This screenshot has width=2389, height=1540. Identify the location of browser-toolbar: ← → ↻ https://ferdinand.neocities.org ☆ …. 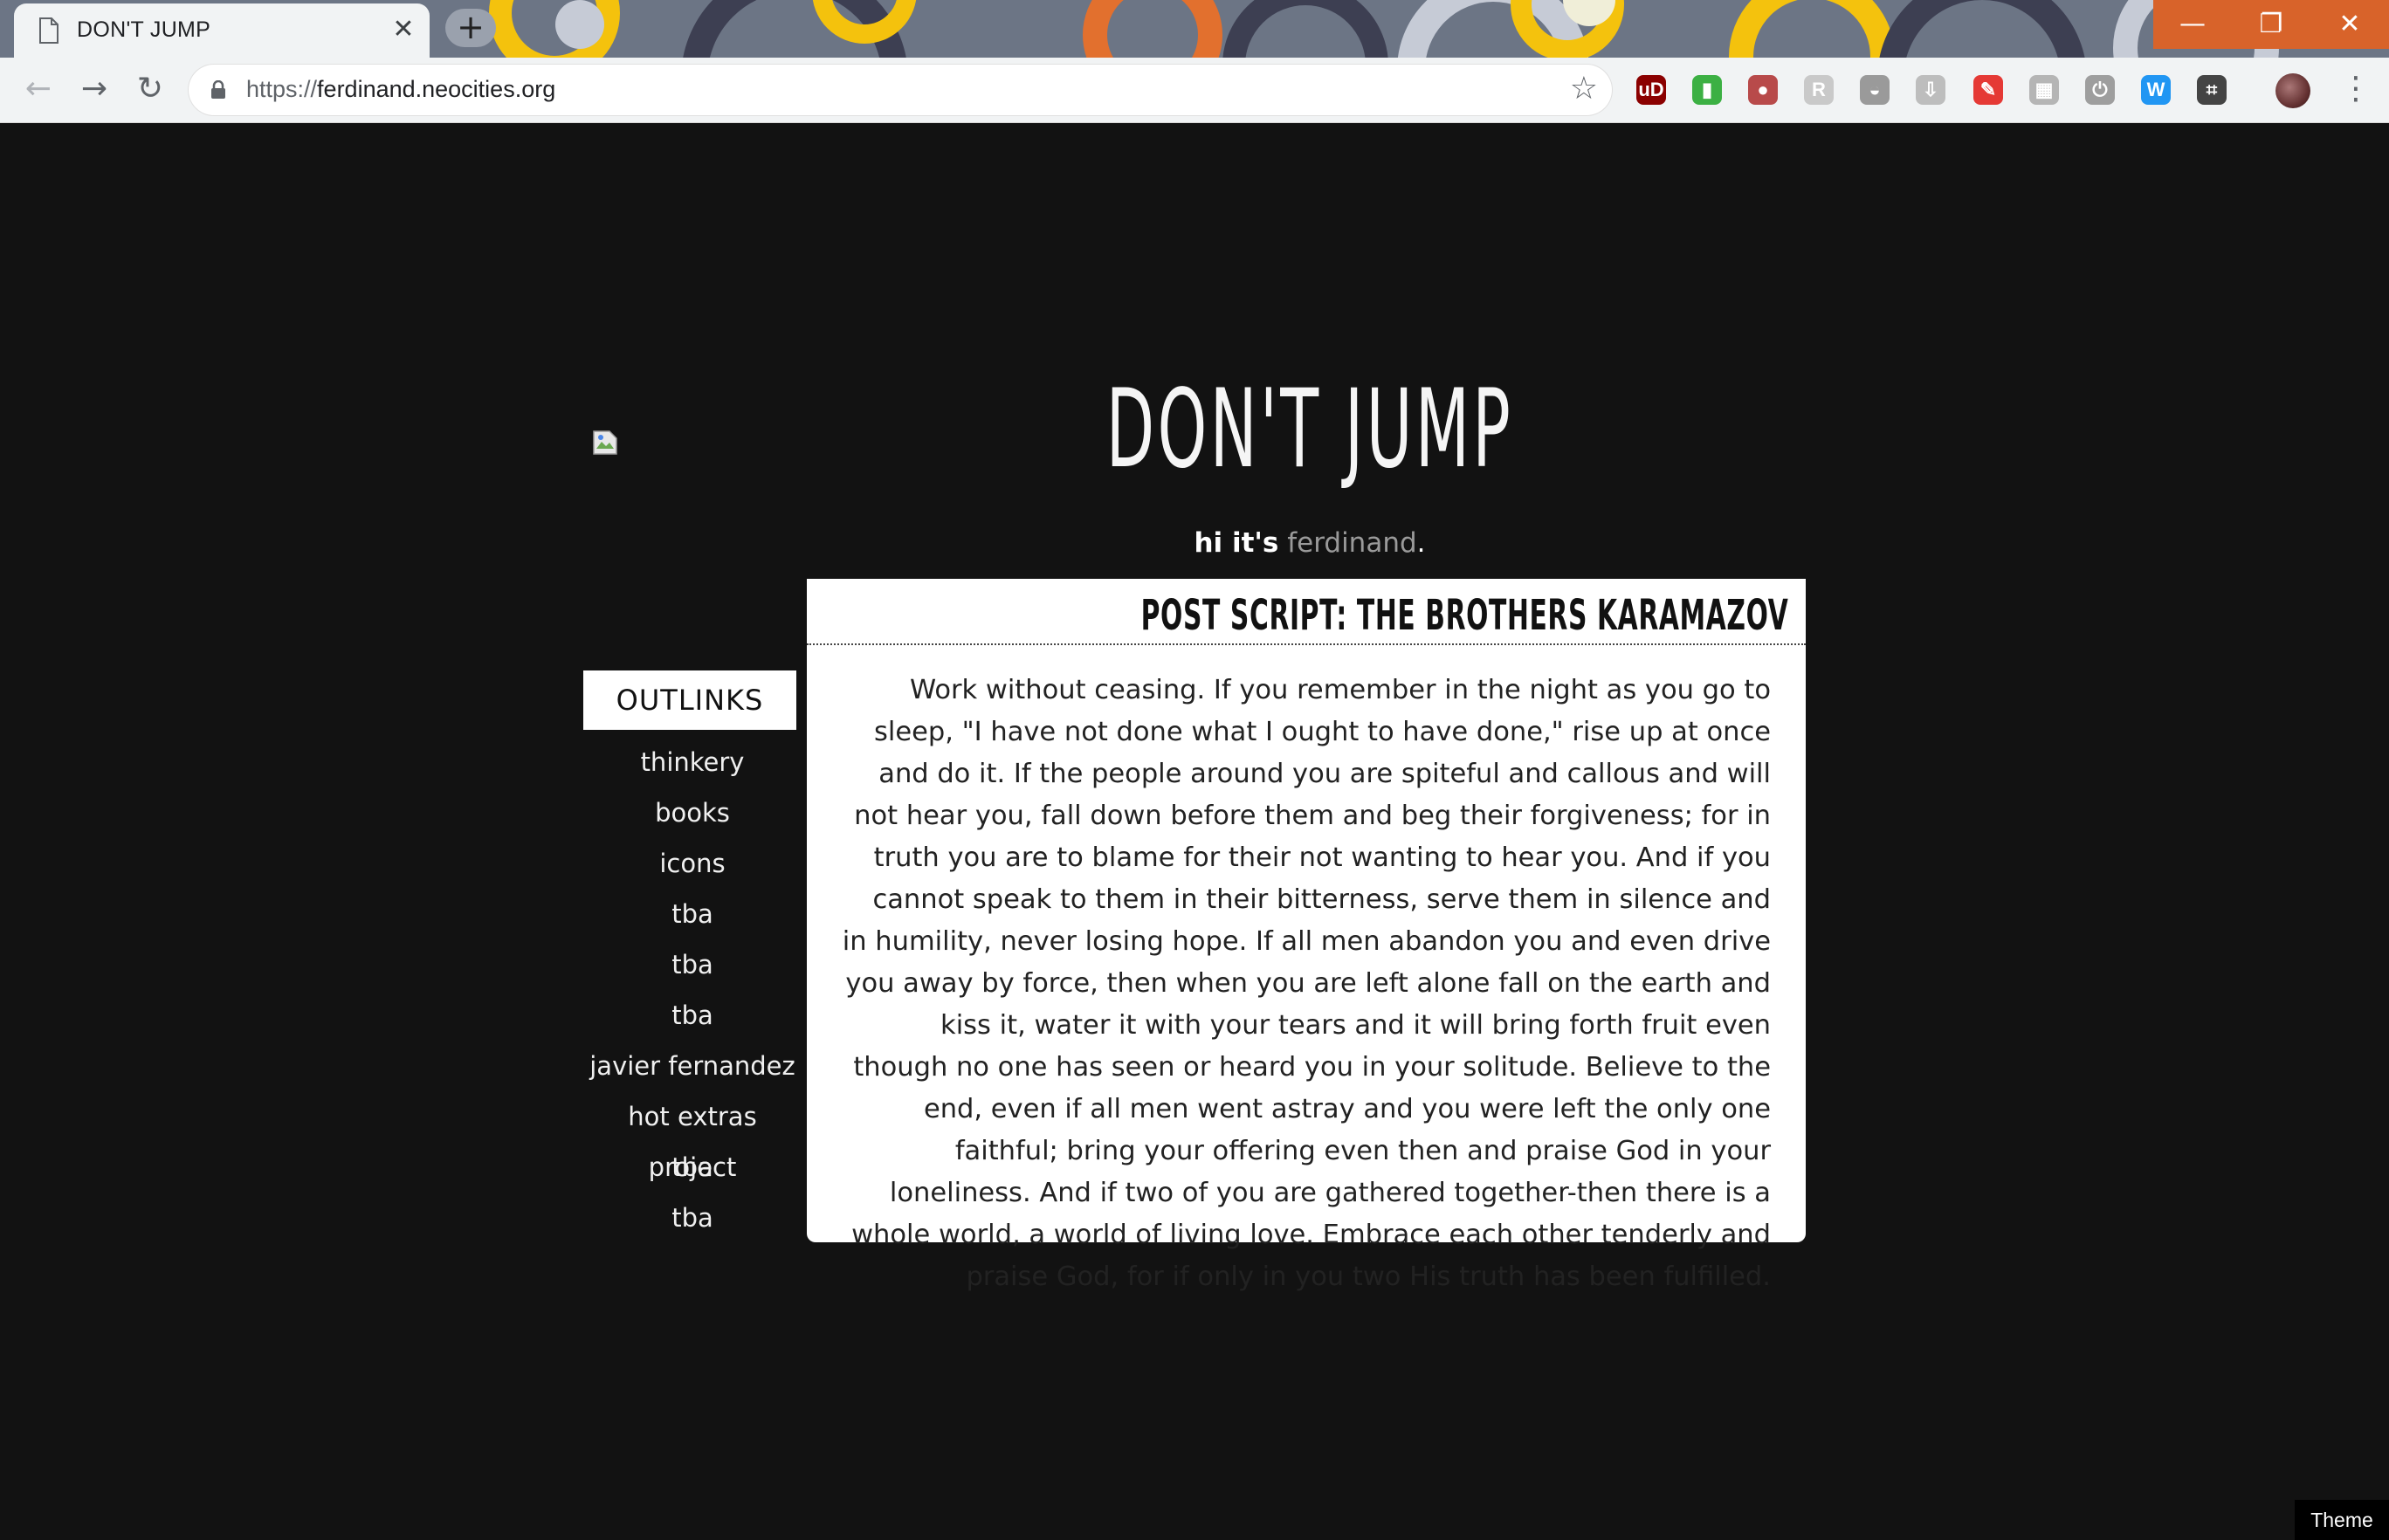
(1194, 91).